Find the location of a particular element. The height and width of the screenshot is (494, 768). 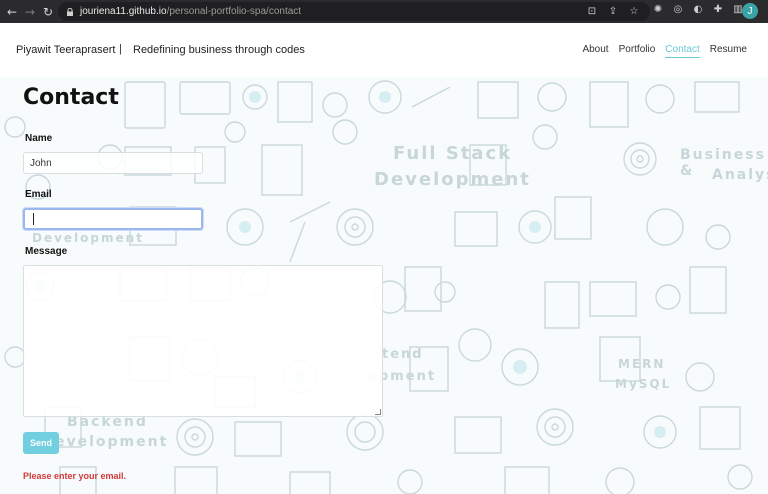

dark-mode-extension-icon: ◐ is located at coordinates (698, 9).